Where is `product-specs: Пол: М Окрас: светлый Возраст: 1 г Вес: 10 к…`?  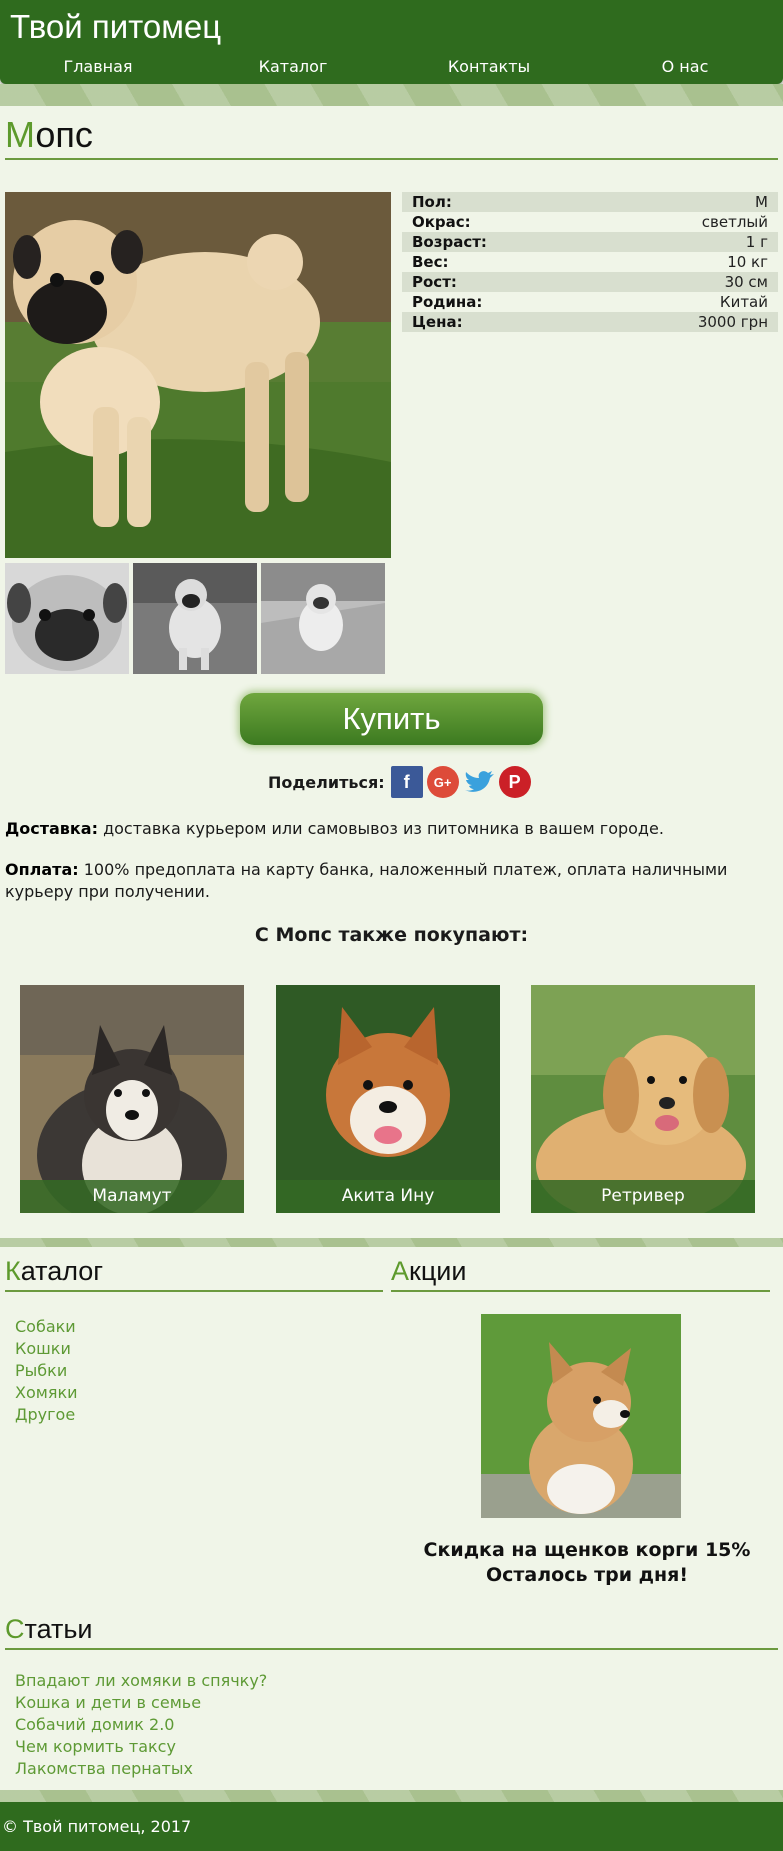
product-specs: Пол: М Окрас: светлый Возраст: 1 г Вес: 10 к… is located at coordinates (590, 262).